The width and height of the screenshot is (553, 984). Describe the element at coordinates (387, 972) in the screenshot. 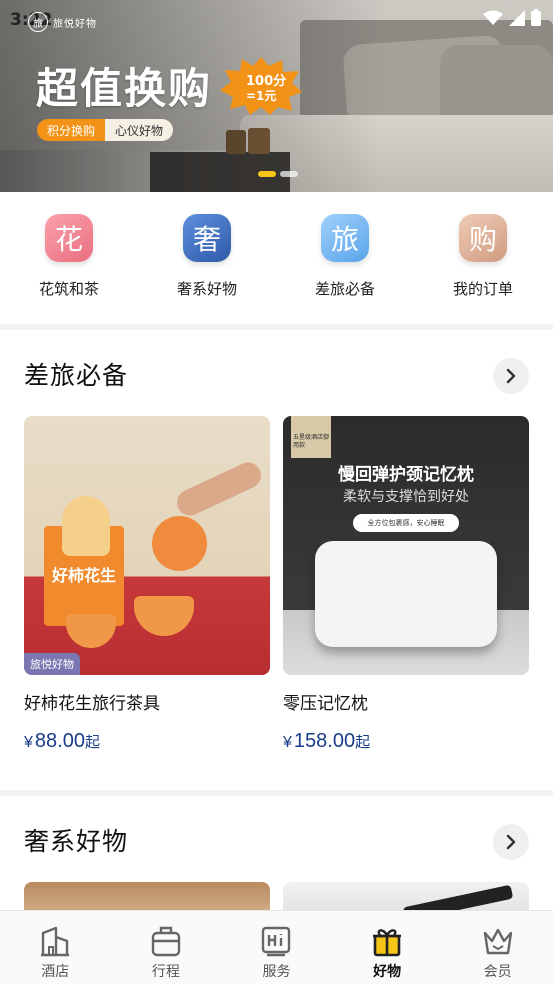

I see `nav-label: 好物` at that location.